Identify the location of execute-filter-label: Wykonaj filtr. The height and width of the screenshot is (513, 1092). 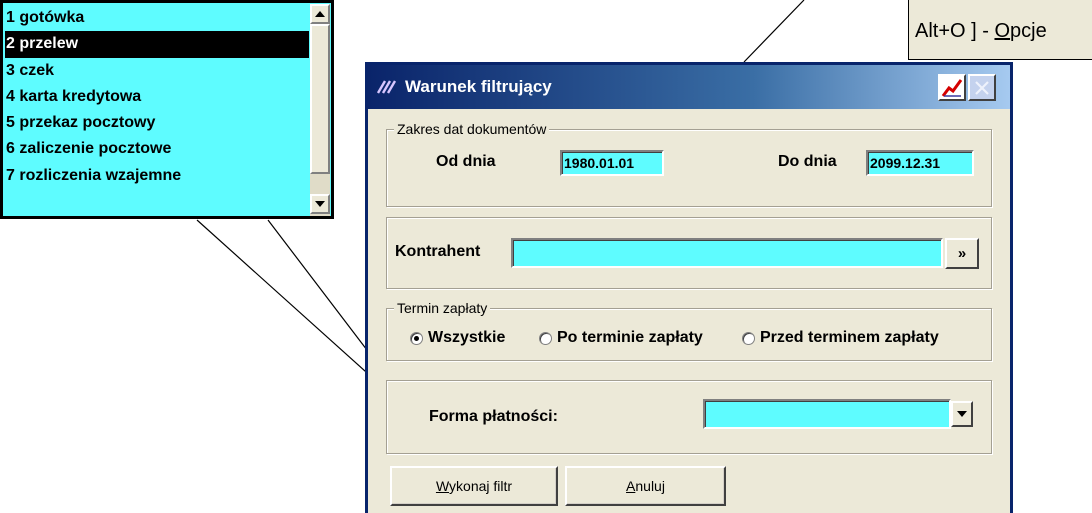
(474, 486).